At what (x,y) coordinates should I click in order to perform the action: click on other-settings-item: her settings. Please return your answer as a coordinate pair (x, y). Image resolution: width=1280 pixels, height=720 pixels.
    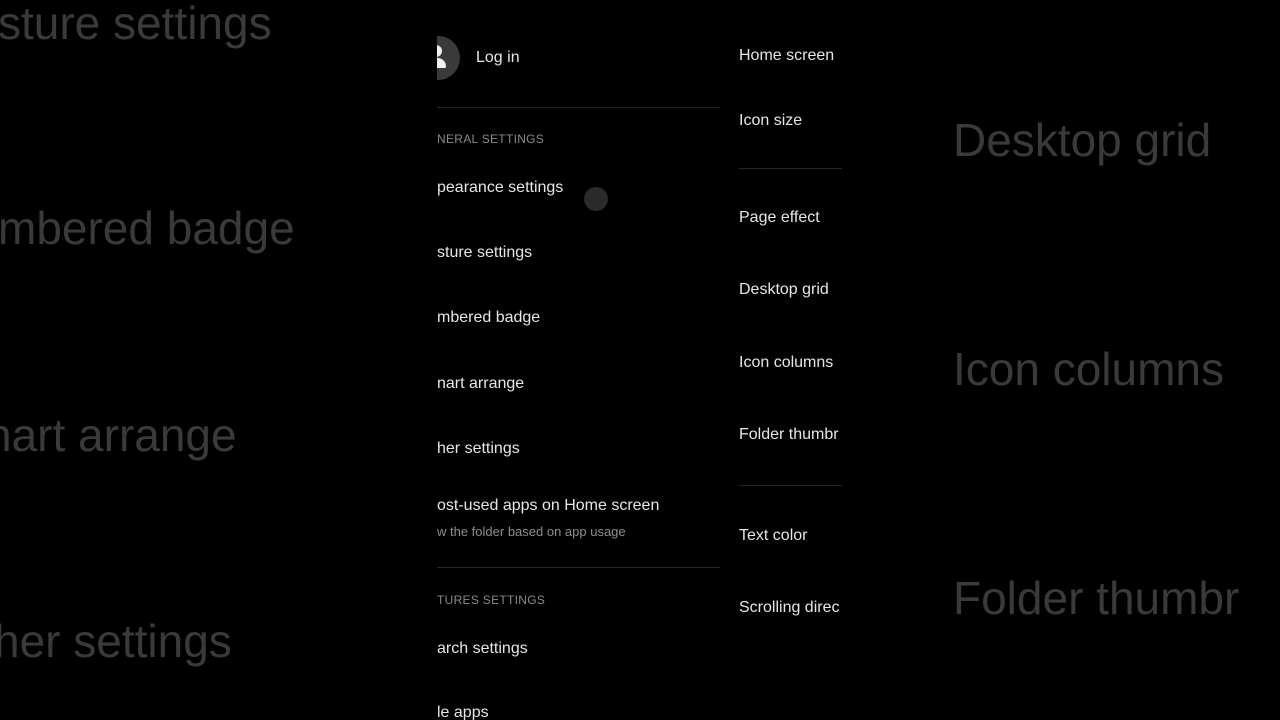
    Looking at the image, I should click on (478, 449).